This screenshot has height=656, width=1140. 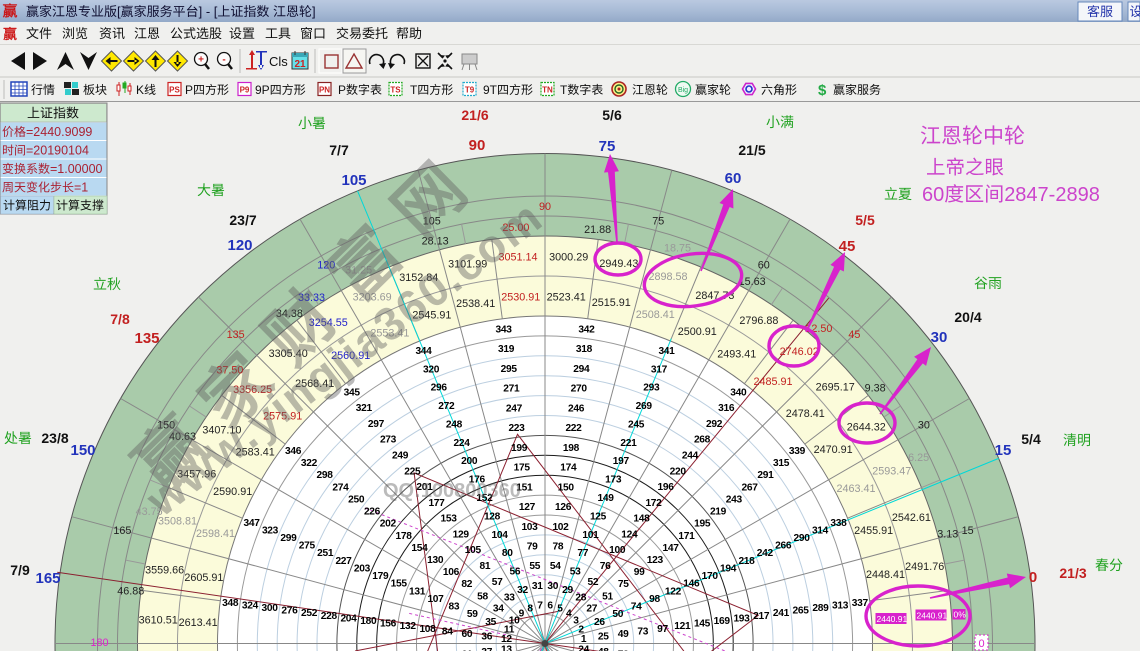 What do you see at coordinates (613, 480) in the screenshot?
I see `svg-text: 173` at bounding box center [613, 480].